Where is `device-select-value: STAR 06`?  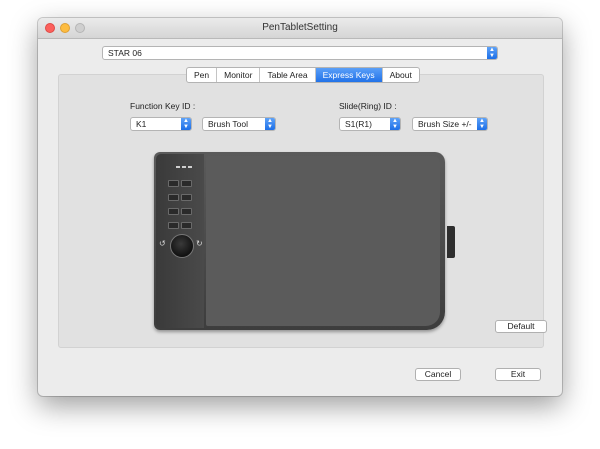
device-select-value: STAR 06 is located at coordinates (125, 53).